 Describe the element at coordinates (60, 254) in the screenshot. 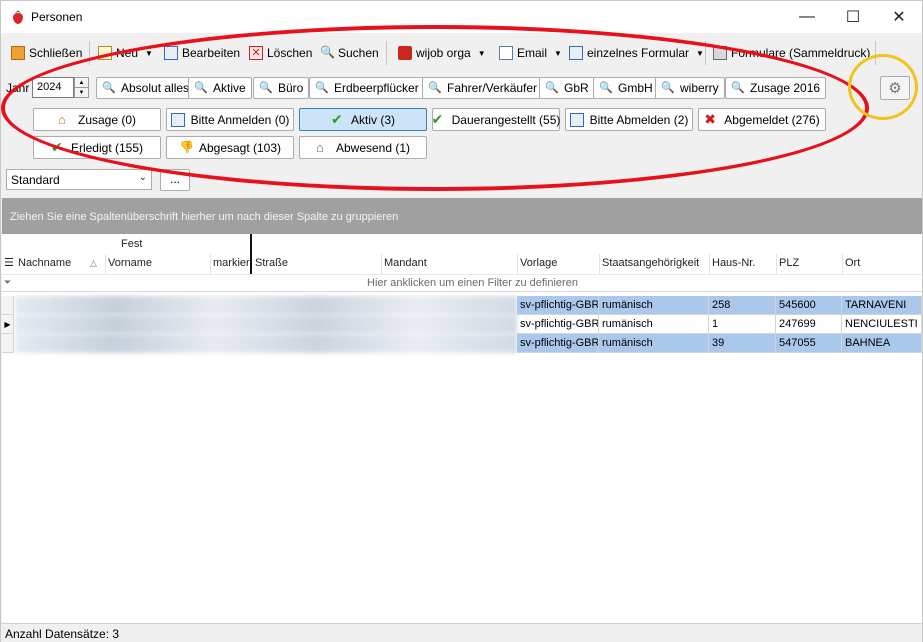

I see `column-header-nachname: Nachname △` at that location.